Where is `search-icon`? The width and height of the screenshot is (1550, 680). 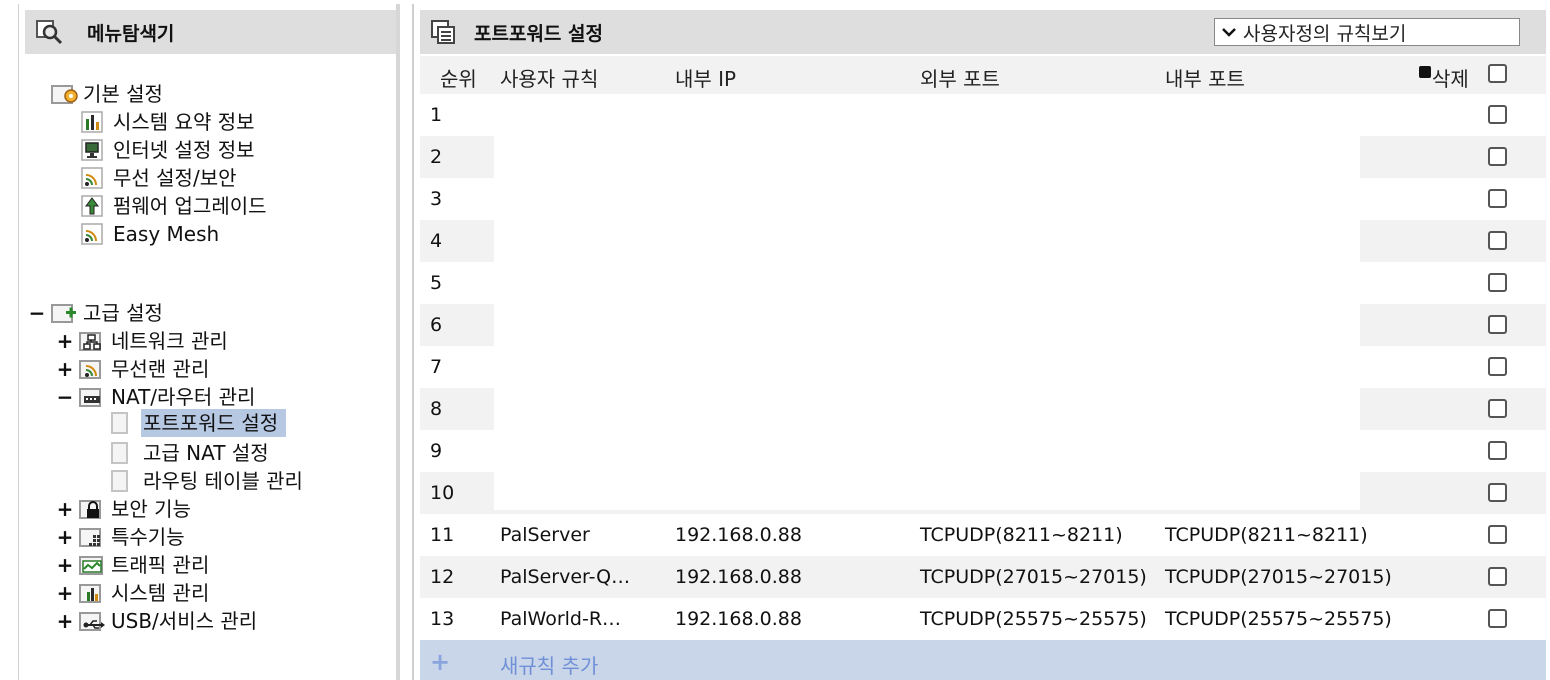
search-icon is located at coordinates (50, 32).